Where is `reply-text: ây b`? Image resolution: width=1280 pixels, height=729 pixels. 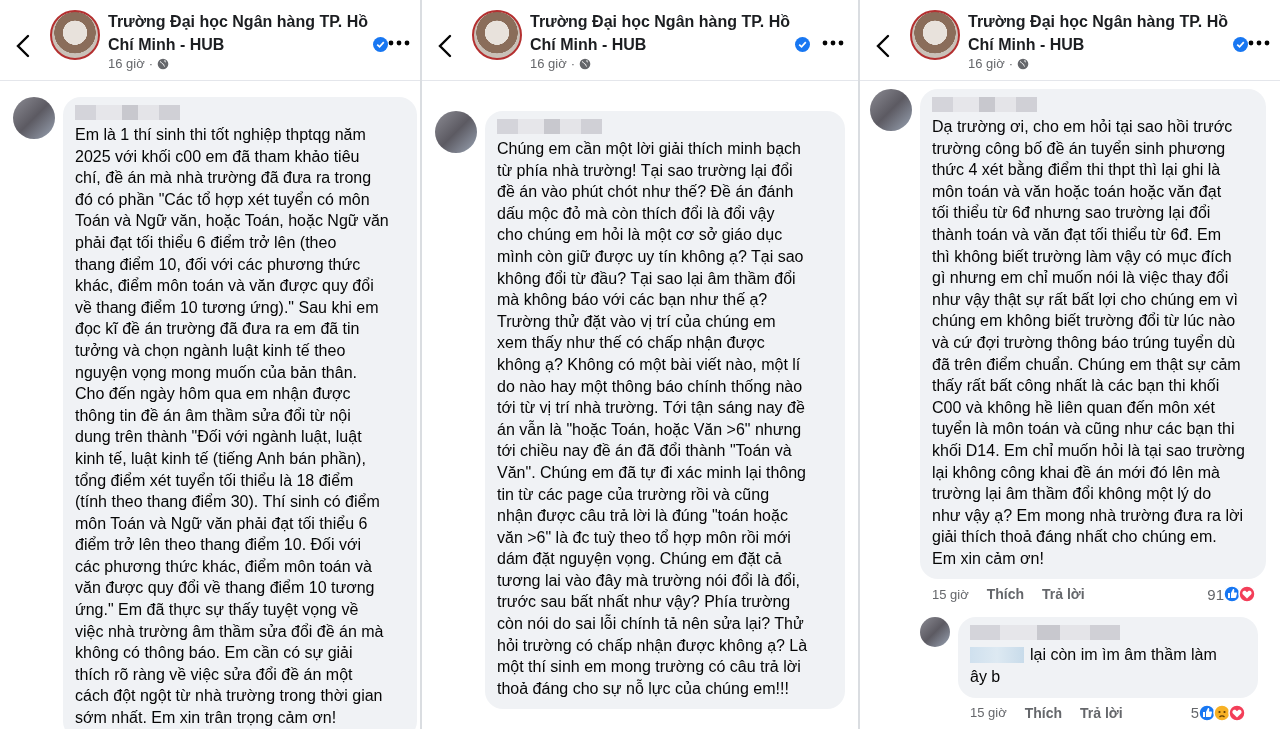 reply-text: ây b is located at coordinates (986, 677).